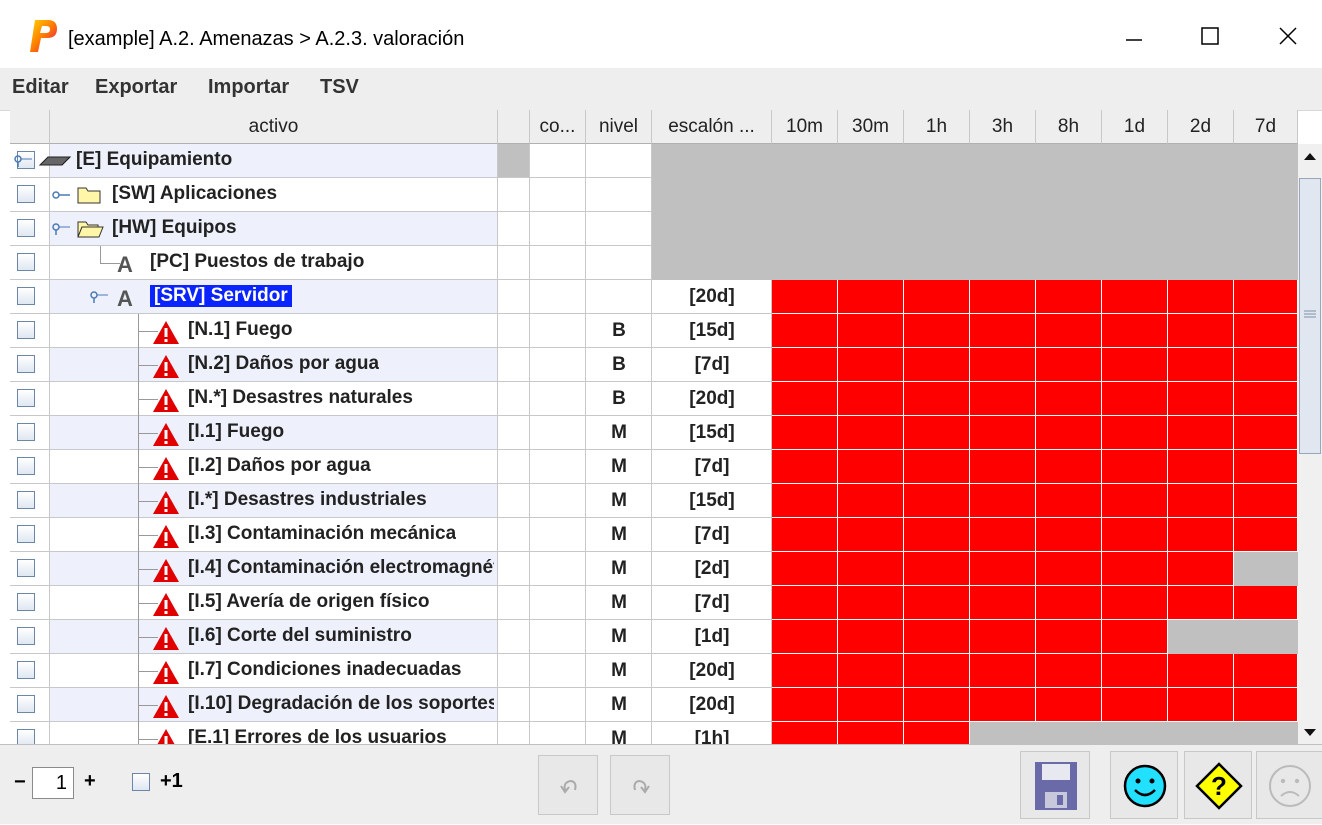 This screenshot has width=1322, height=825. Describe the element at coordinates (274, 365) in the screenshot. I see `activo-cell: [N.2] Daños por agua` at that location.